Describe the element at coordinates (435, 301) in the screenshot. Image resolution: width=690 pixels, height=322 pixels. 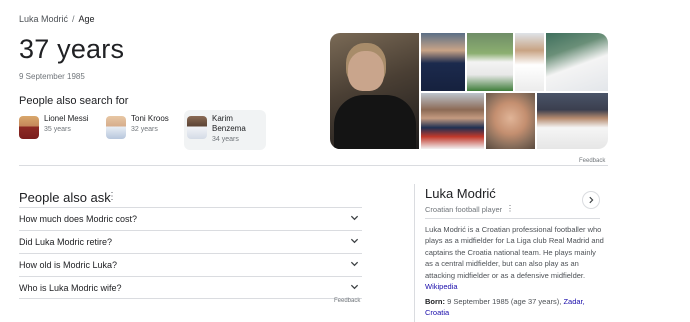
I see `born-label: Born:` at that location.